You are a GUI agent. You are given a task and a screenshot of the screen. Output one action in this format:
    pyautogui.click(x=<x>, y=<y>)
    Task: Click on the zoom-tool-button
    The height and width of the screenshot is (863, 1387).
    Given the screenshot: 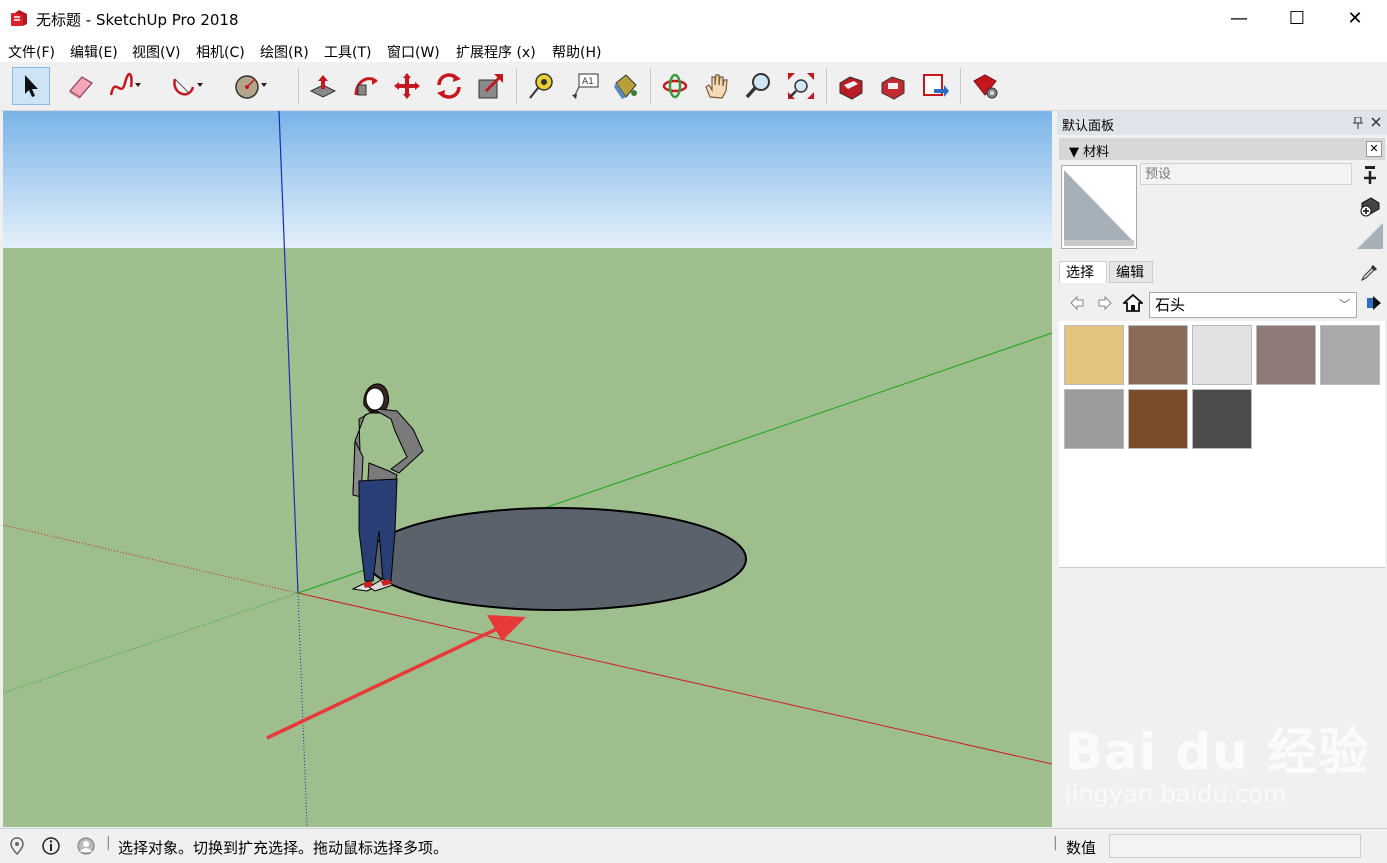 What is the action you would take?
    pyautogui.click(x=759, y=86)
    